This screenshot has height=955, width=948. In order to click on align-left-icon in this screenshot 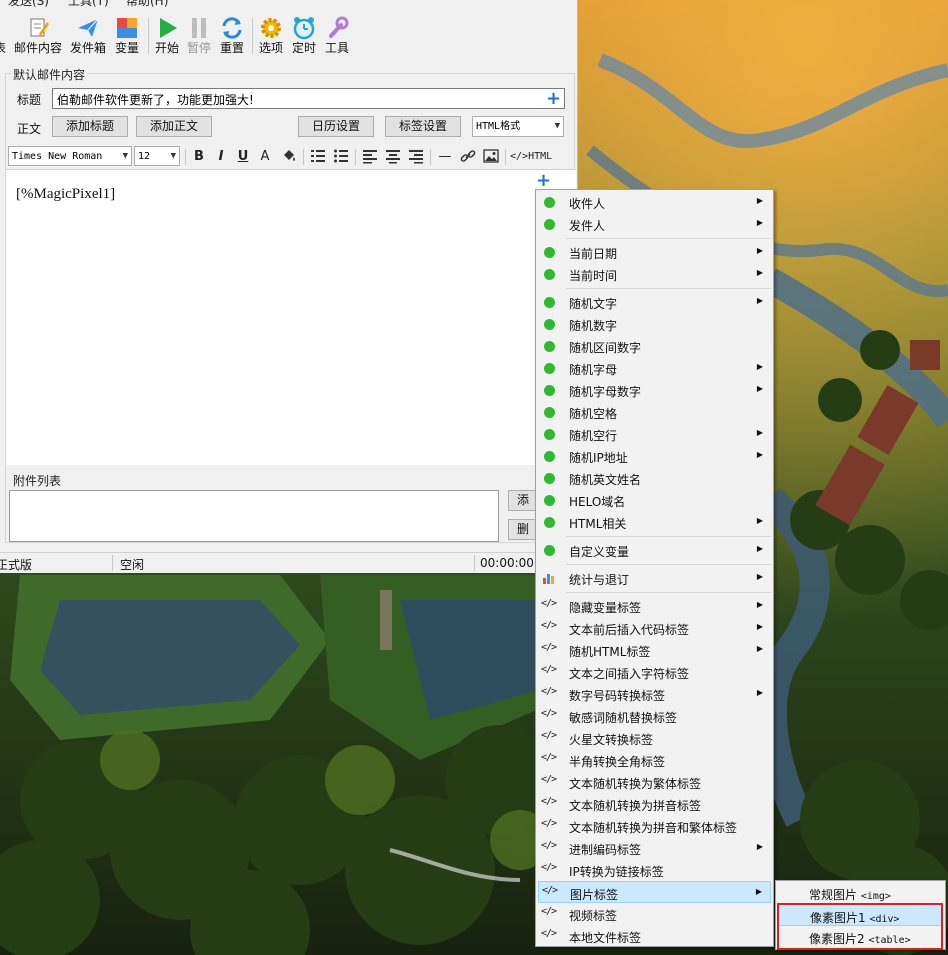, I will do `click(370, 157)`.